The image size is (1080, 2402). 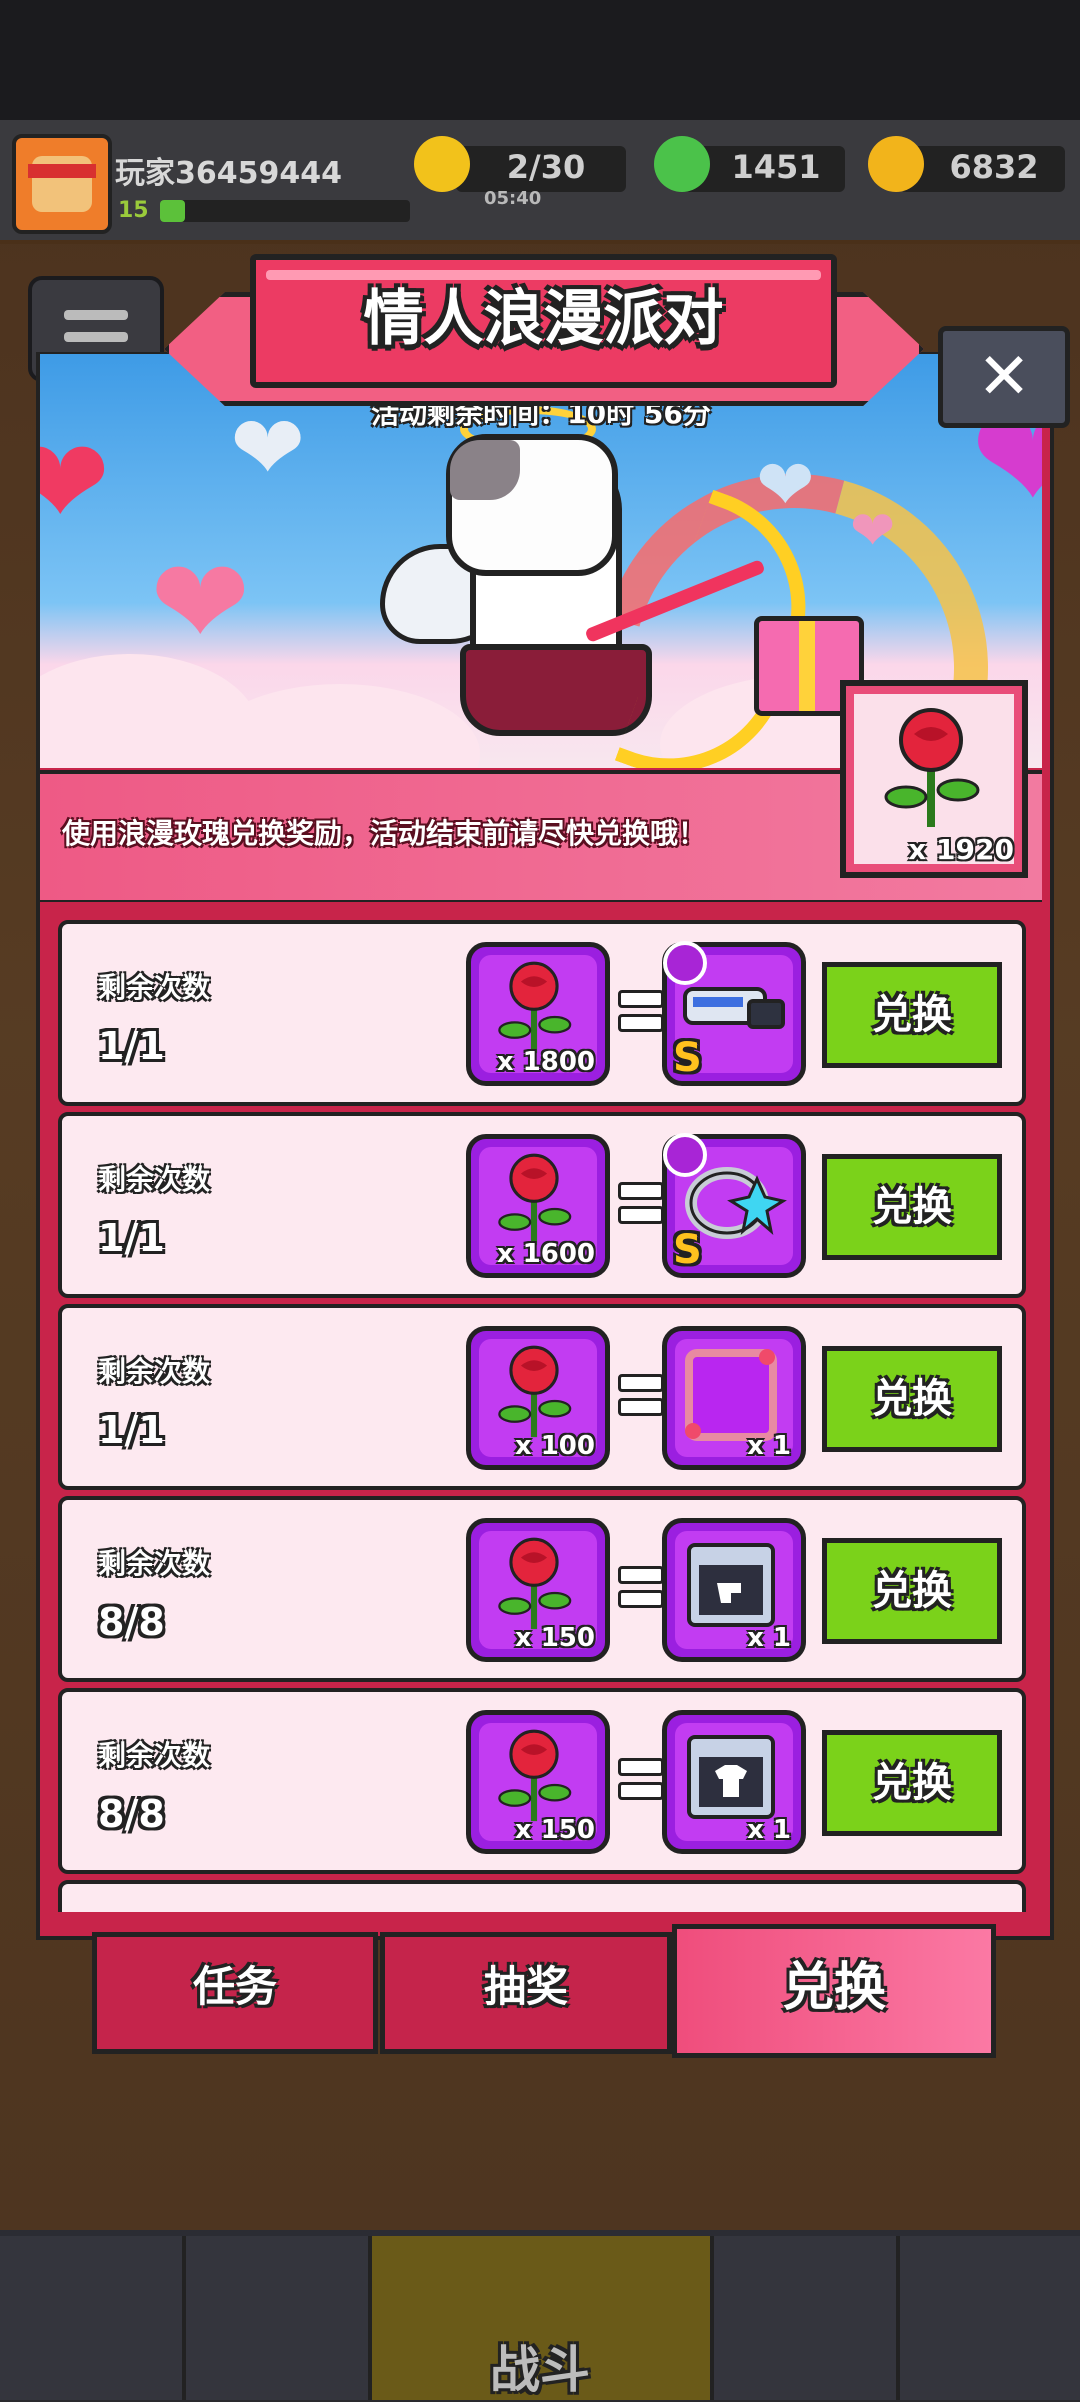 I want to click on xp-bar, so click(x=285, y=211).